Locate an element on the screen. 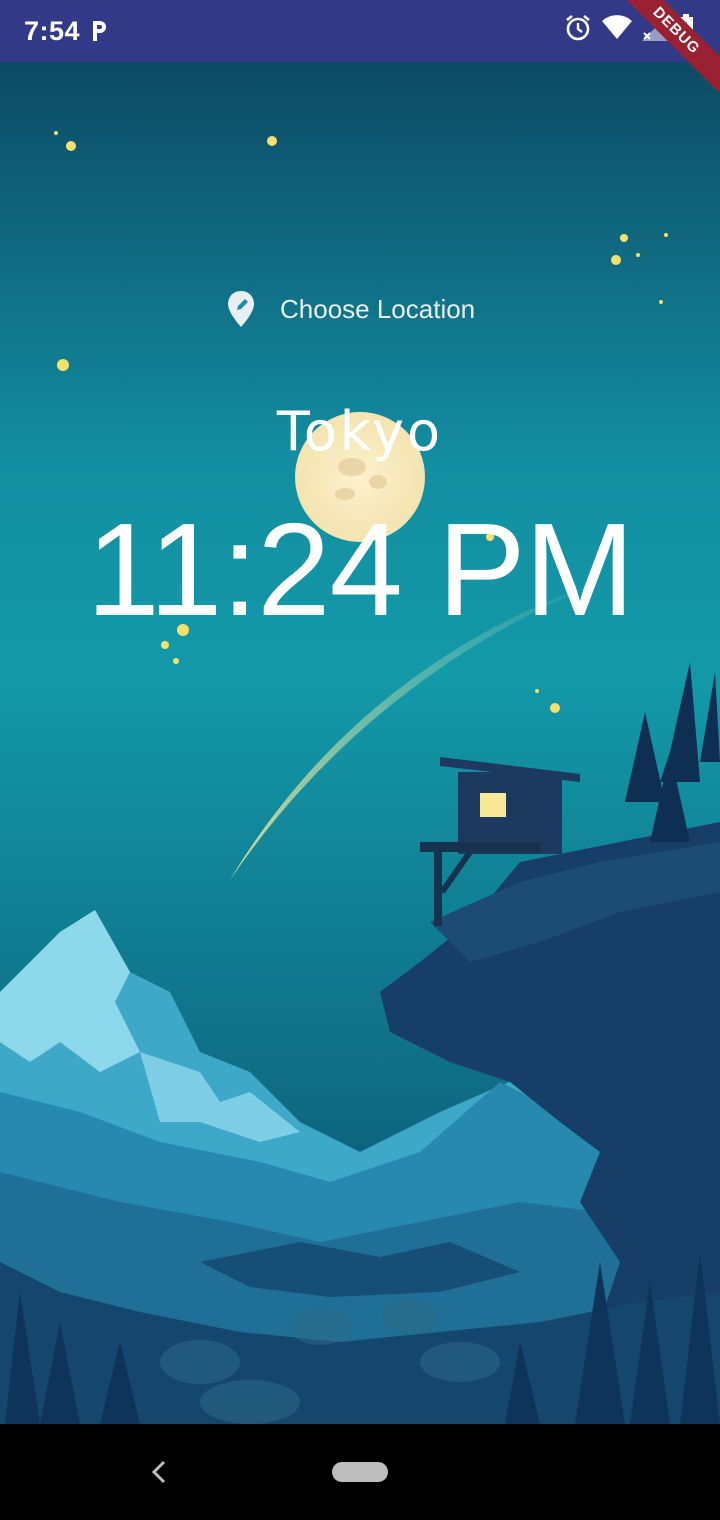  city-name: Tokyo is located at coordinates (360, 431).